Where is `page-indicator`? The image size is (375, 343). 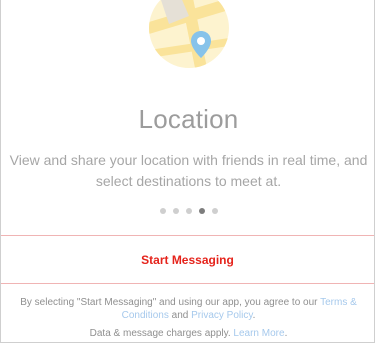 page-indicator is located at coordinates (187, 211).